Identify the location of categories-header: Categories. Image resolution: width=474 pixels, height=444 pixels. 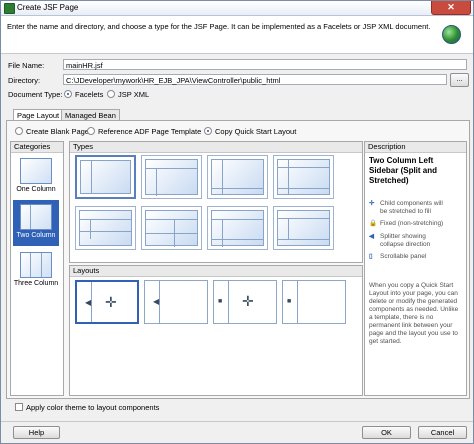
(37, 147).